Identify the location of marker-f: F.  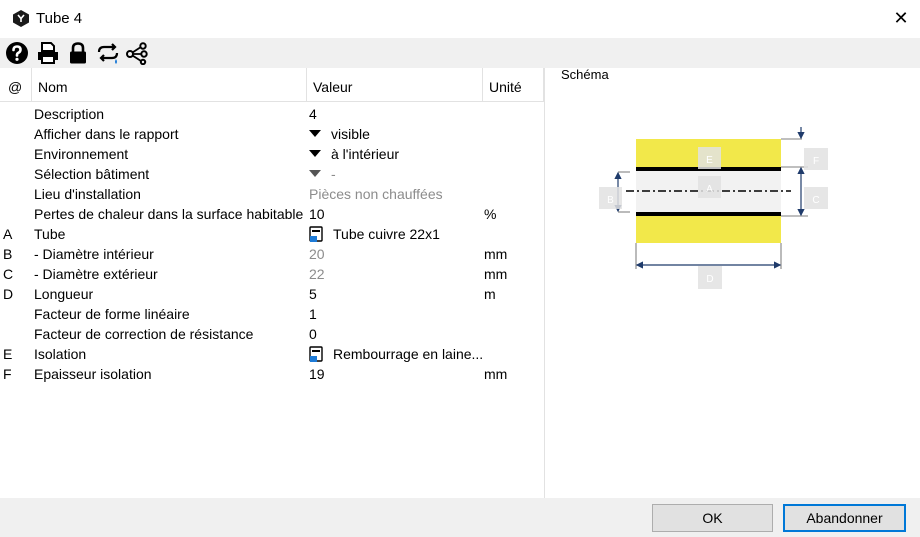
(816, 161).